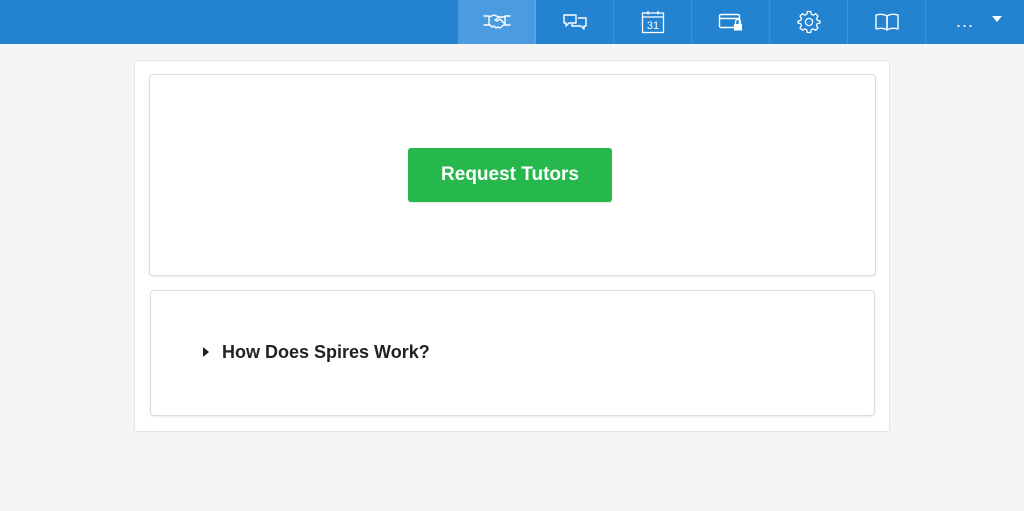 This screenshot has width=1024, height=511. I want to click on chevron-down-icon, so click(997, 19).